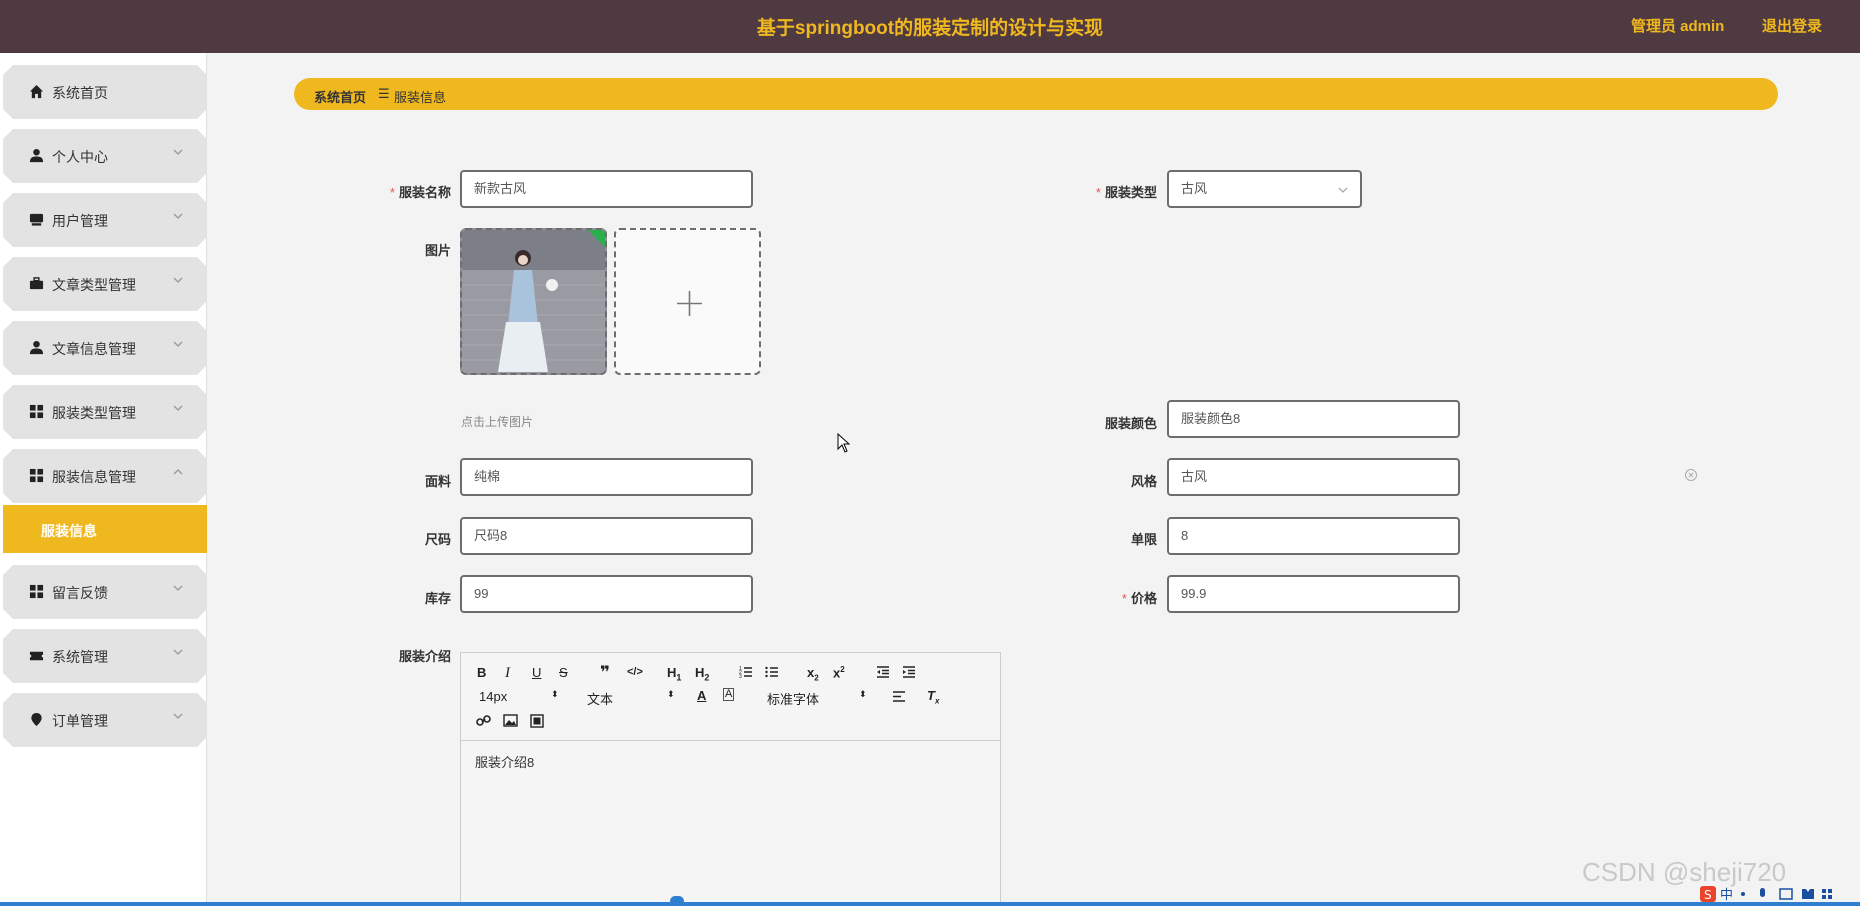  I want to click on sidebar-item-orders: 订单管理, so click(105, 720).